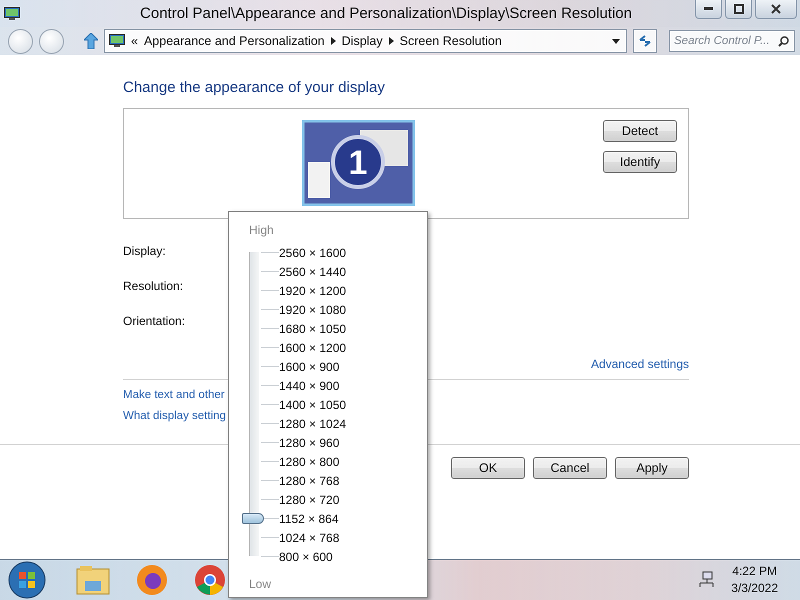 This screenshot has width=800, height=600. I want to click on start-button, so click(27, 580).